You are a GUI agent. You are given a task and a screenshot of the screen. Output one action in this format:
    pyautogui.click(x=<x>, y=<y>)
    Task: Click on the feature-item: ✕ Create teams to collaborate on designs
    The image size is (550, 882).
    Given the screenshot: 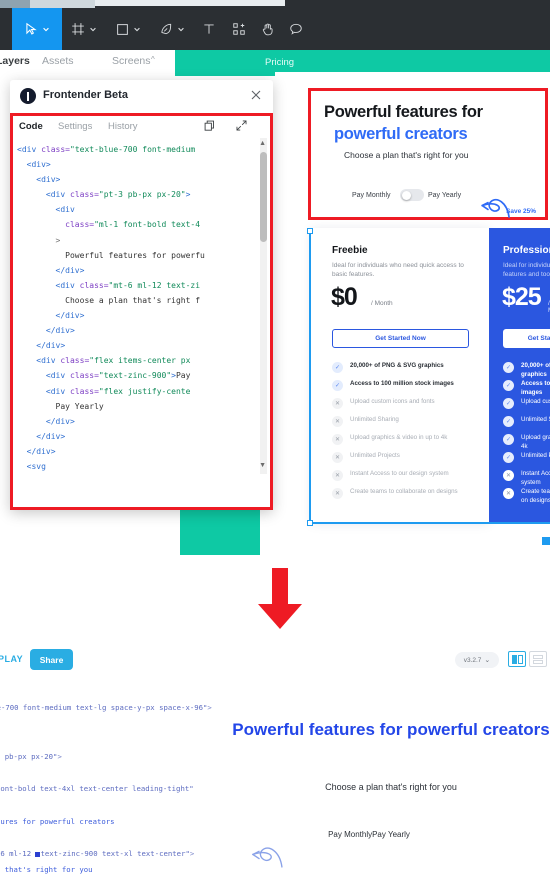 What is the action you would take?
    pyautogui.click(x=526, y=496)
    